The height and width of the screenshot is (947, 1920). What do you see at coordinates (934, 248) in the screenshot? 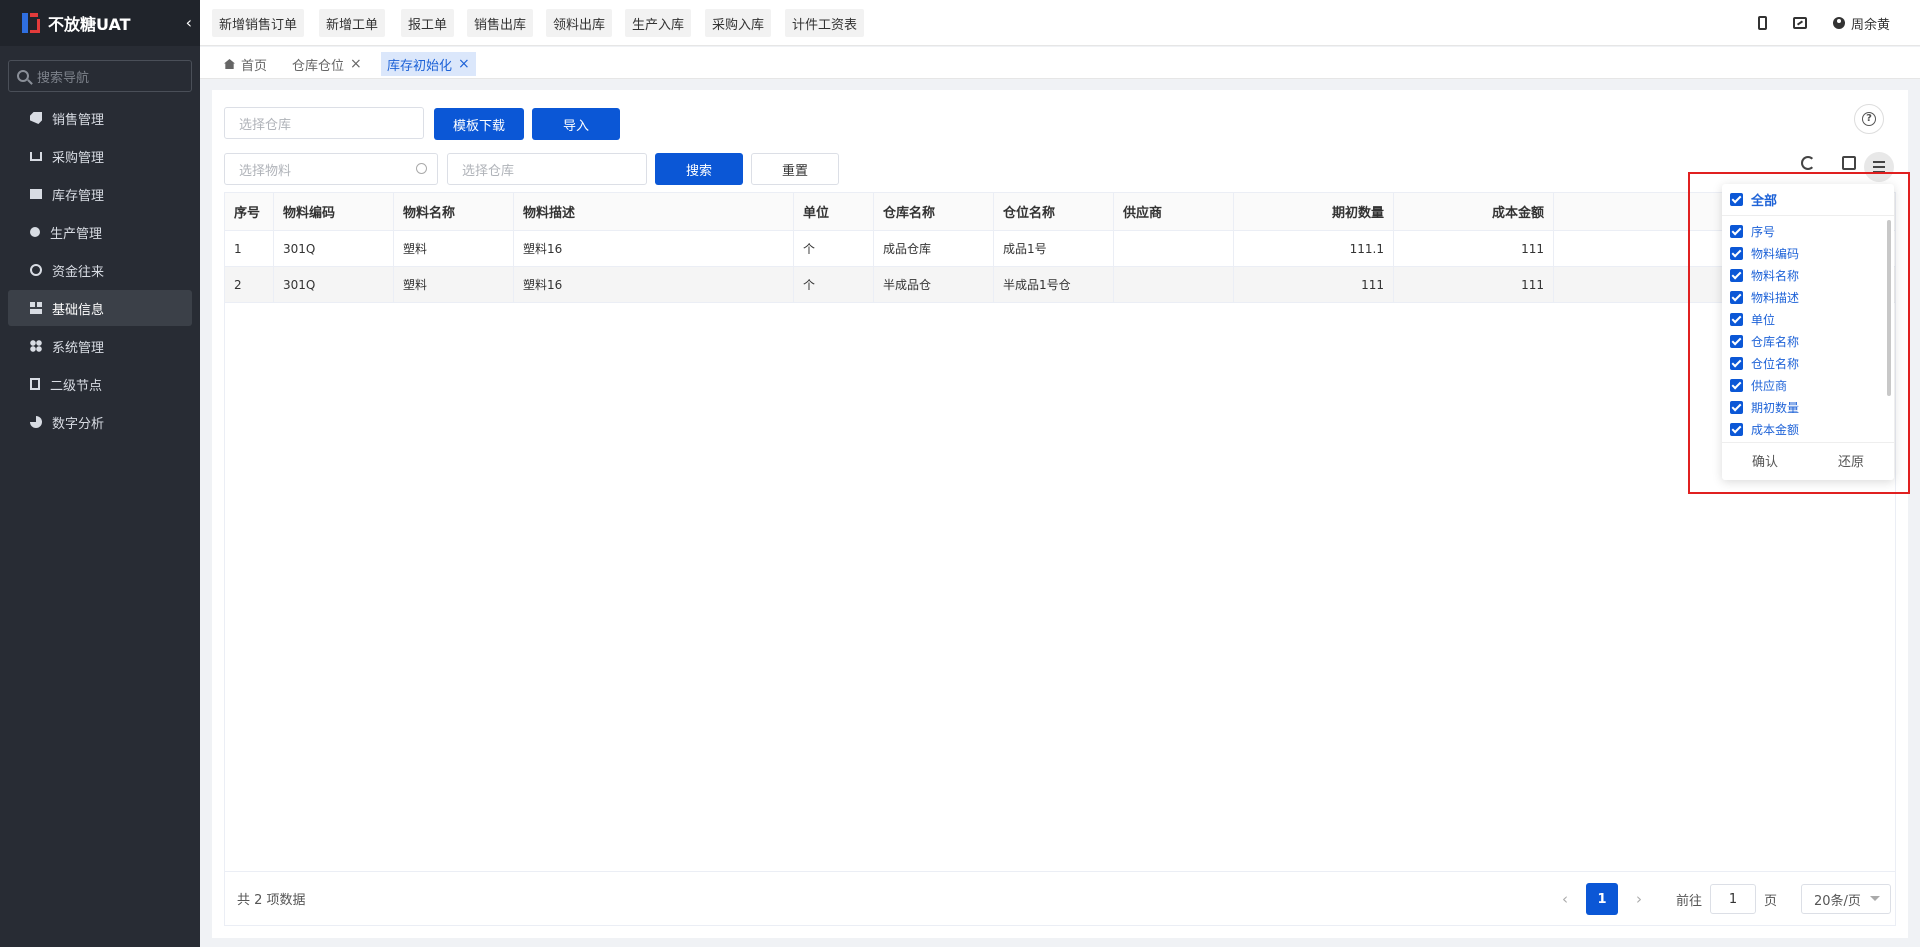
I see `table-cell: 成品仓库` at bounding box center [934, 248].